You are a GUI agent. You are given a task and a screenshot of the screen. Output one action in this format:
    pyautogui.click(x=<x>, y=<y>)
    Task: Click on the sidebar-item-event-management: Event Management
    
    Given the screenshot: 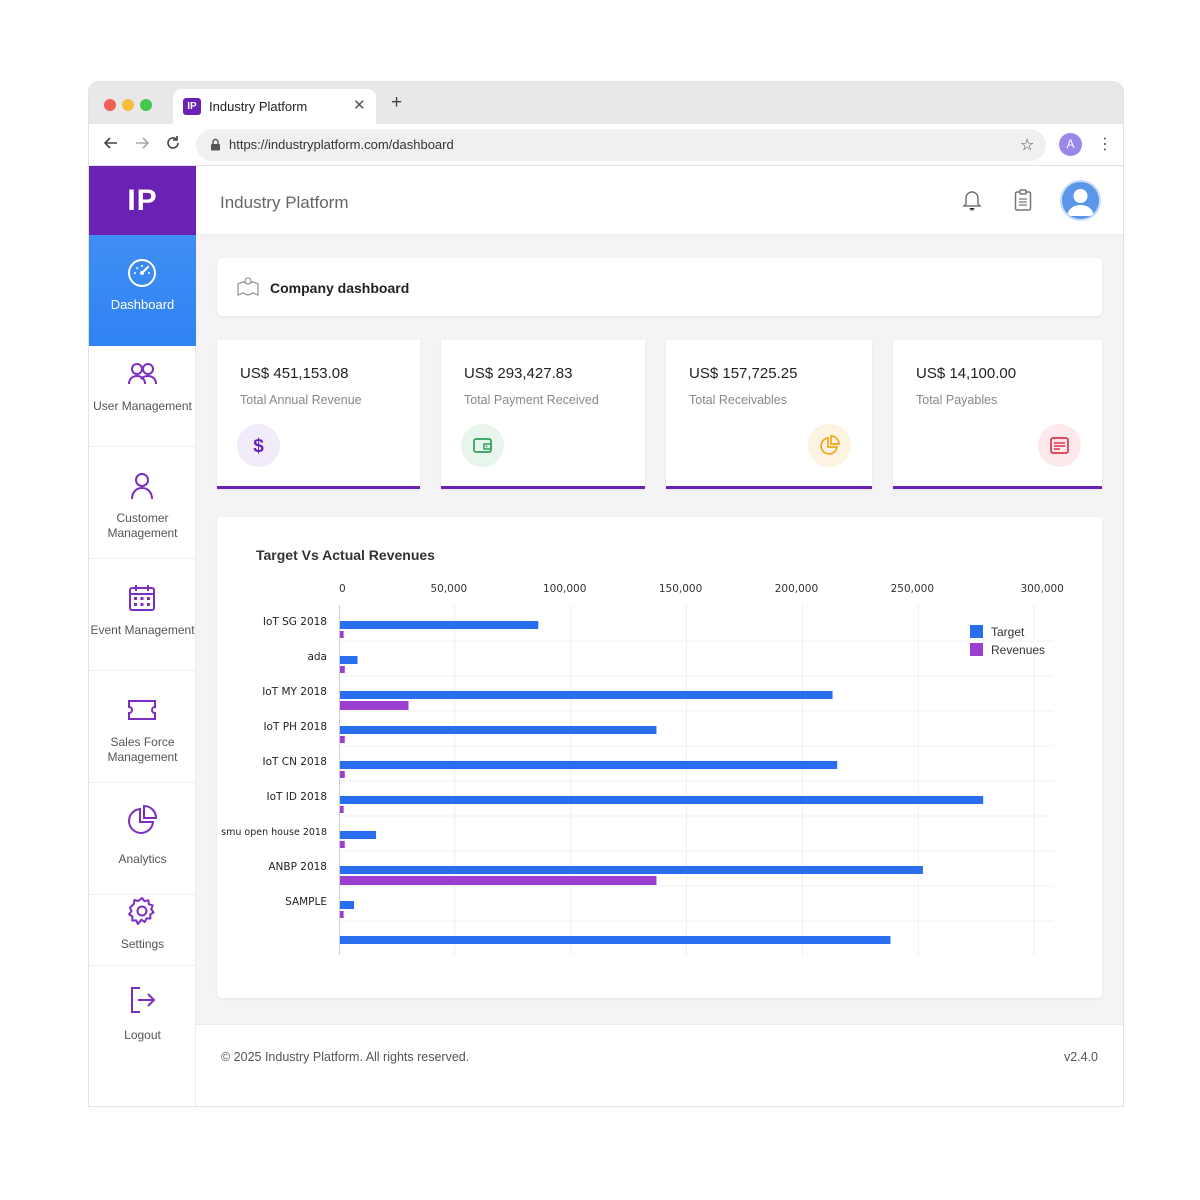 What is the action you would take?
    pyautogui.click(x=142, y=615)
    